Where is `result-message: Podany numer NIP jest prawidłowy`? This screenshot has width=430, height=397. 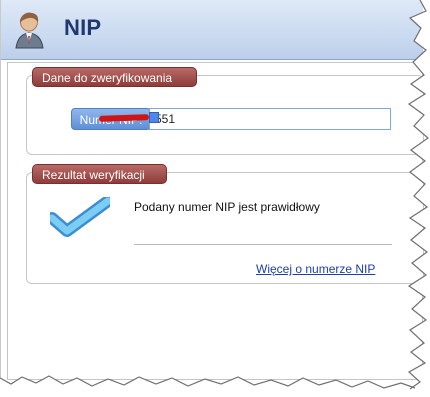 result-message: Podany numer NIP jest prawidłowy is located at coordinates (227, 207).